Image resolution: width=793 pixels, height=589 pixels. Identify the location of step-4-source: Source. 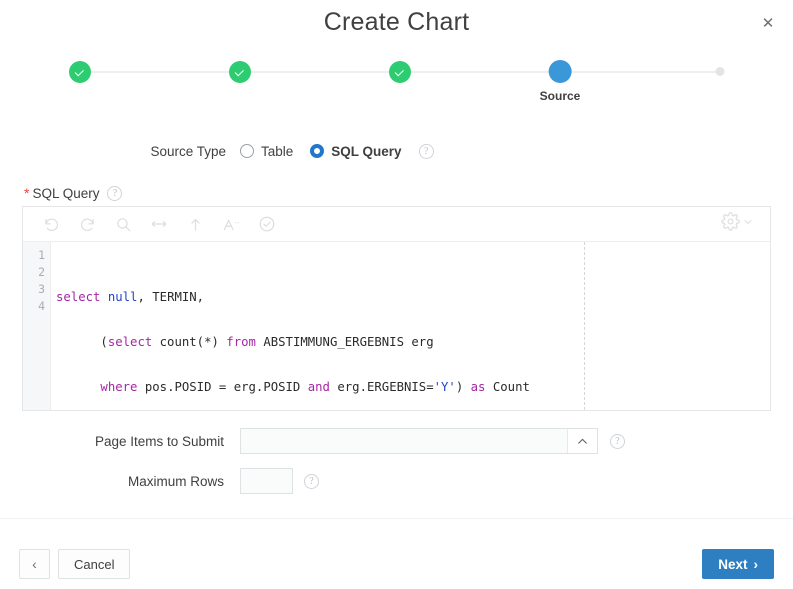
(560, 79).